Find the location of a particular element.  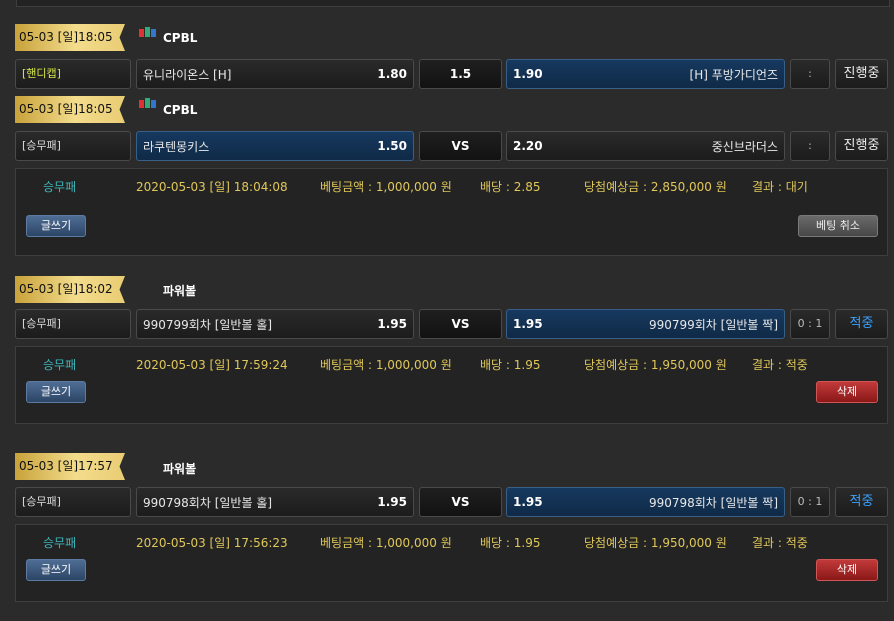

handicap-value: 1.5 is located at coordinates (460, 74).